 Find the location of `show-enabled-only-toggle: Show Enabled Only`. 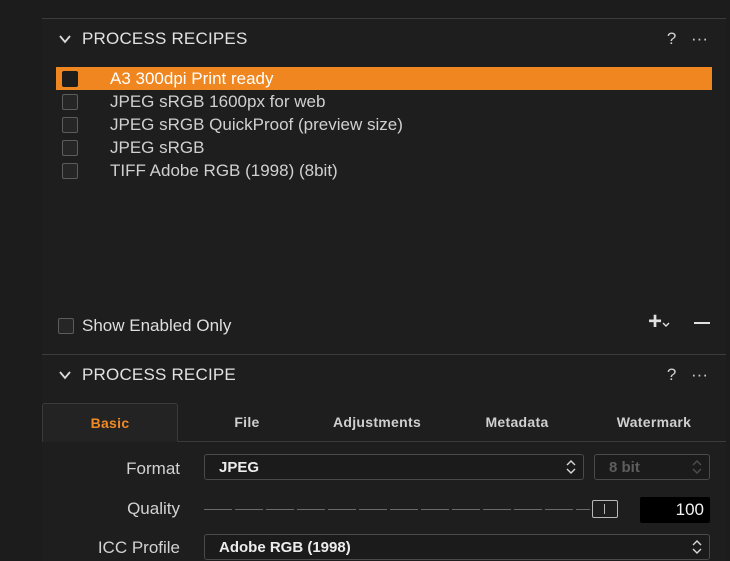

show-enabled-only-toggle: Show Enabled Only is located at coordinates (144, 326).